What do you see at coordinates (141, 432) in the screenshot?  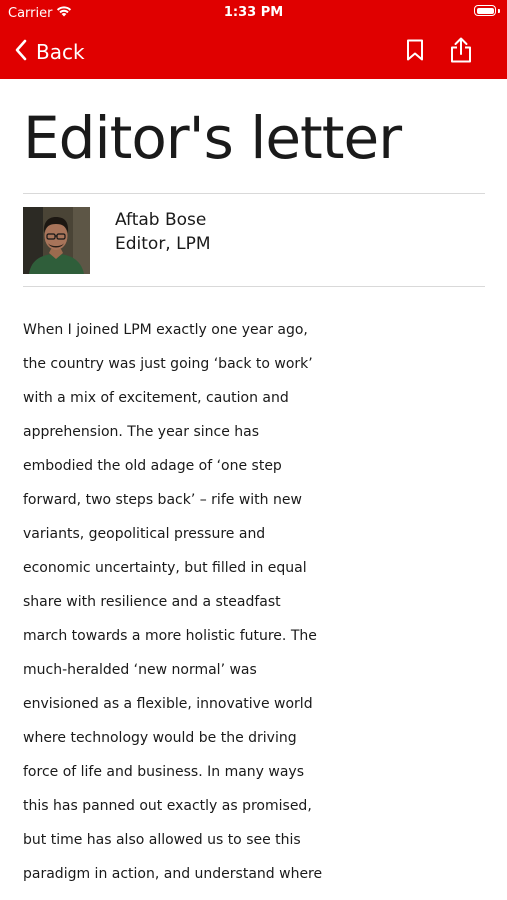 I see `body-line: apprehension. The year since has` at bounding box center [141, 432].